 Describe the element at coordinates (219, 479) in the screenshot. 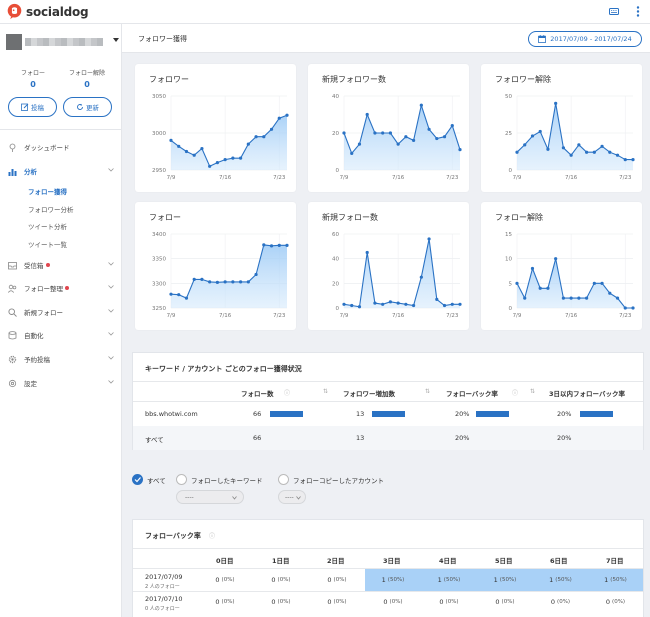

I see `filter-followed-keyword: フォローしたキーワード` at that location.